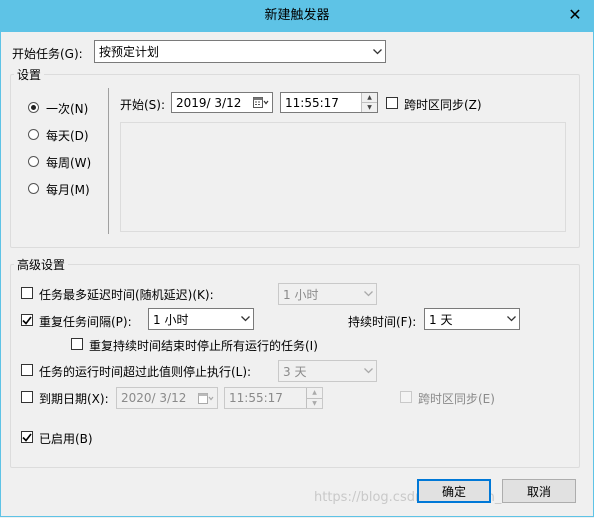 The width and height of the screenshot is (594, 518). Describe the element at coordinates (66, 439) in the screenshot. I see `enabled-label: 已启用(B)` at that location.